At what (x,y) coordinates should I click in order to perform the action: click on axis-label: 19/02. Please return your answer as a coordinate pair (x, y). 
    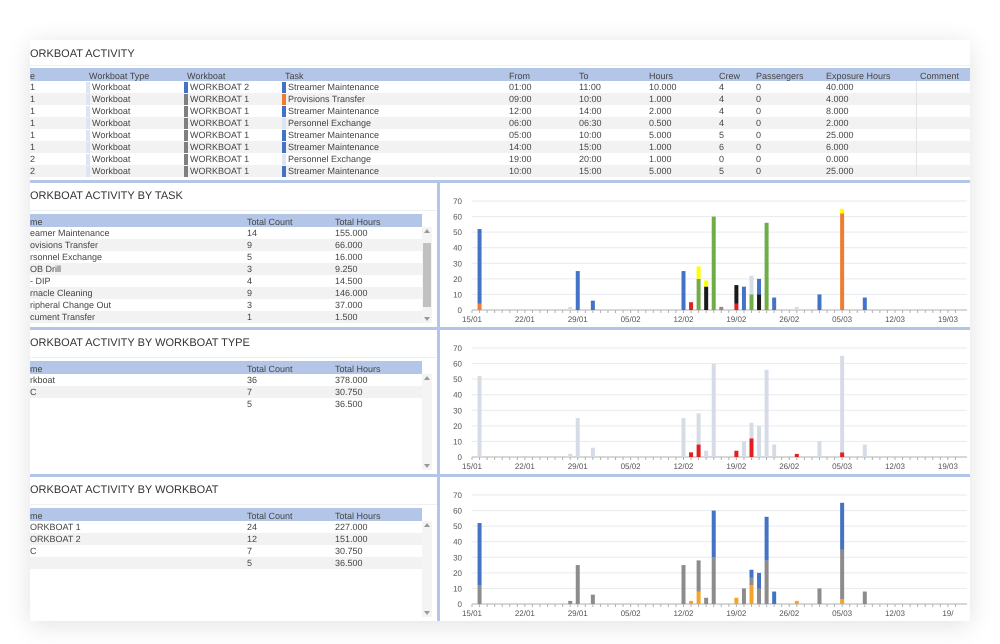
    Looking at the image, I should click on (736, 319).